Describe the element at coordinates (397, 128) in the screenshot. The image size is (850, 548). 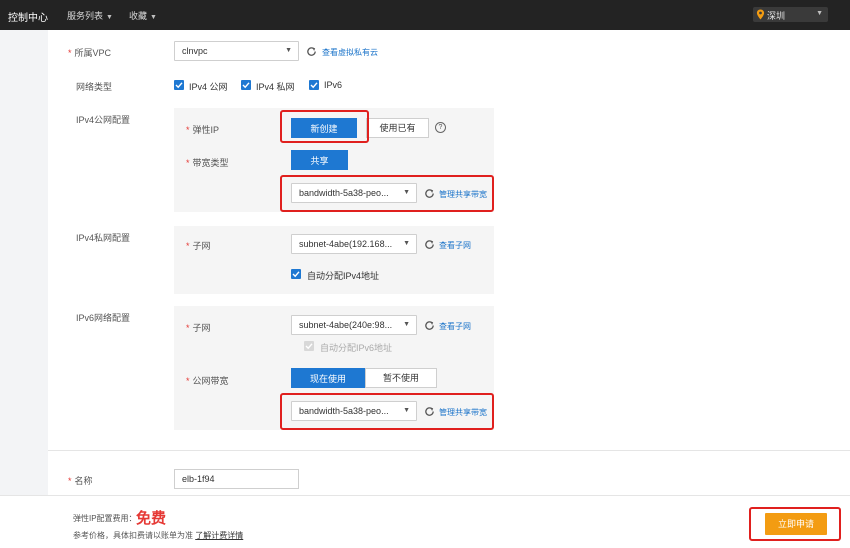
I see `use-existing-eip-button: 使用已有` at that location.